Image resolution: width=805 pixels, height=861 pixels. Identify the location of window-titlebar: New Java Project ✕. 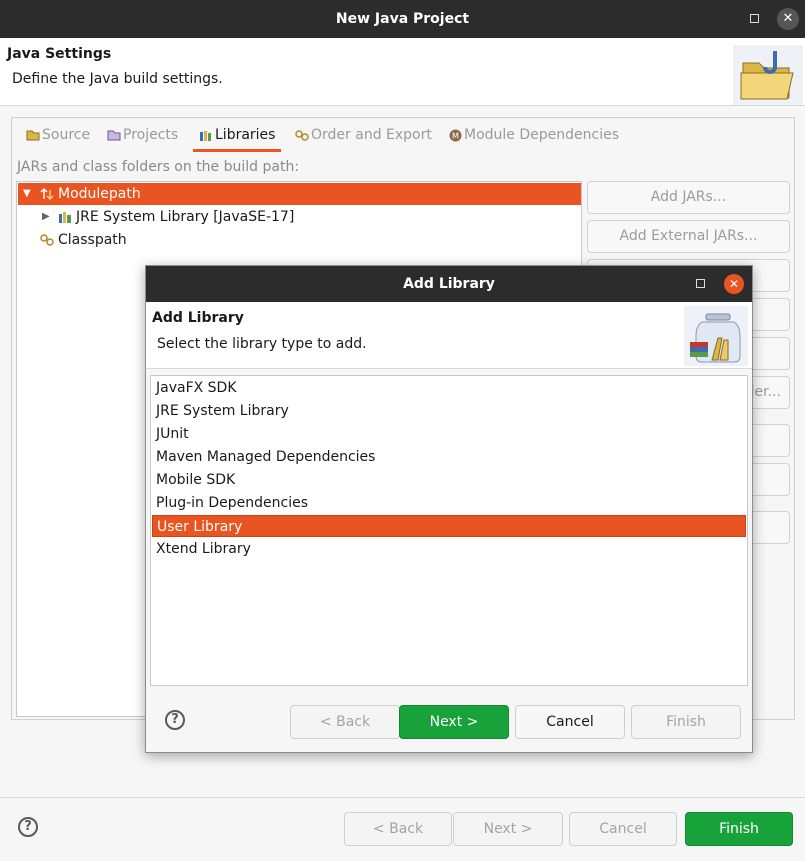
(402, 19).